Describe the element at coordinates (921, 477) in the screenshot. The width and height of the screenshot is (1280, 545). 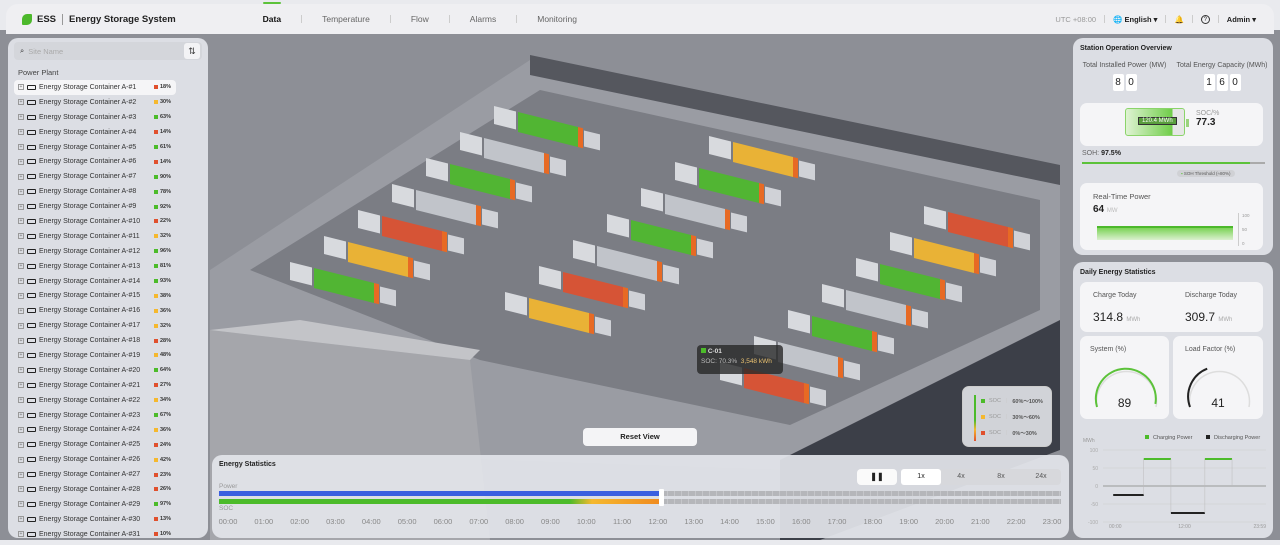
I see `speed-1x: 1x` at that location.